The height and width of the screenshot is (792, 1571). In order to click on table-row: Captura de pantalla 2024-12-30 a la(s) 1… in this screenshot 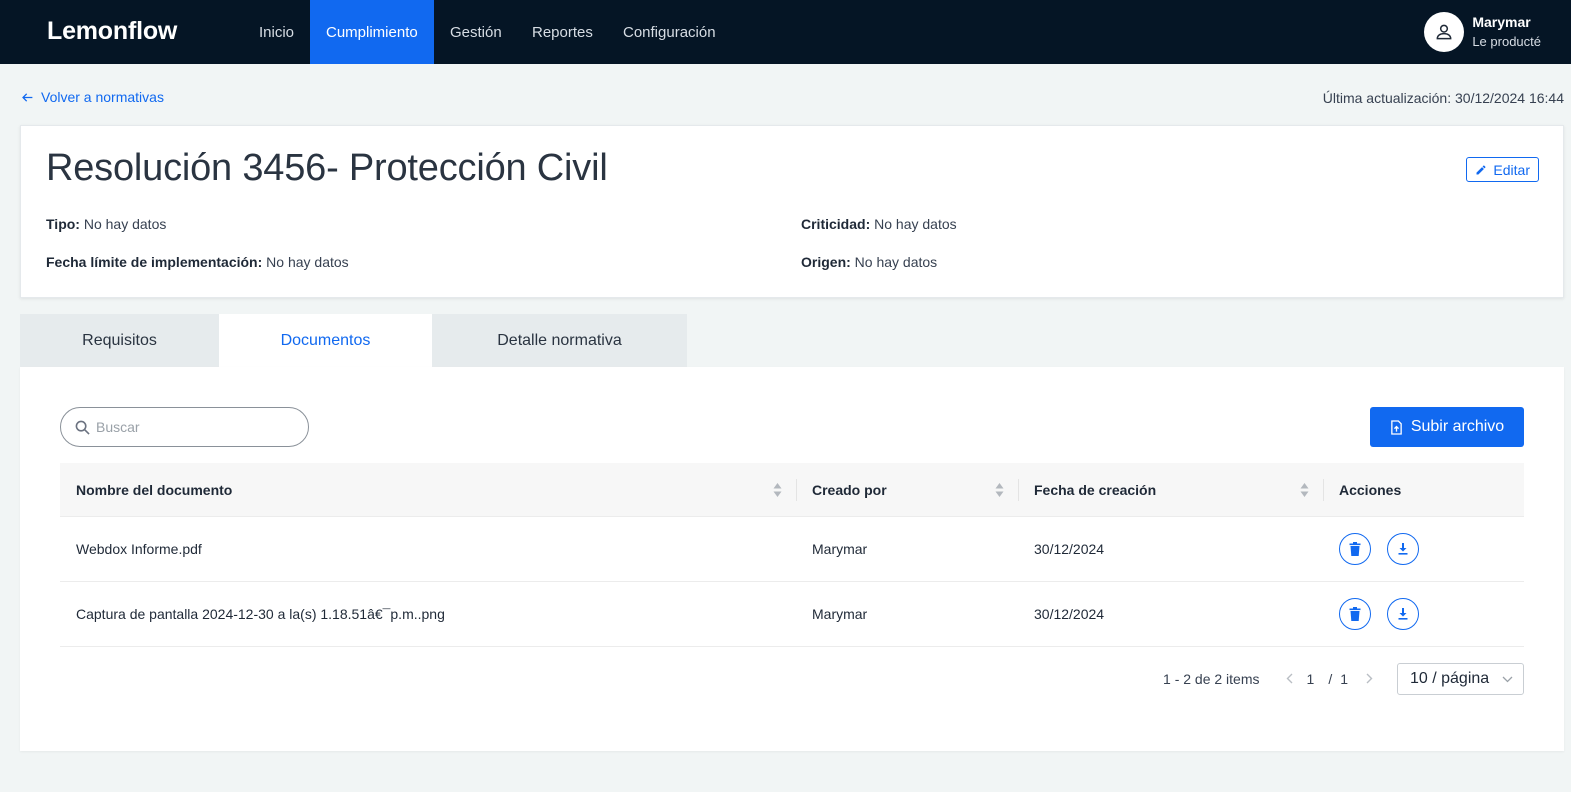, I will do `click(792, 614)`.